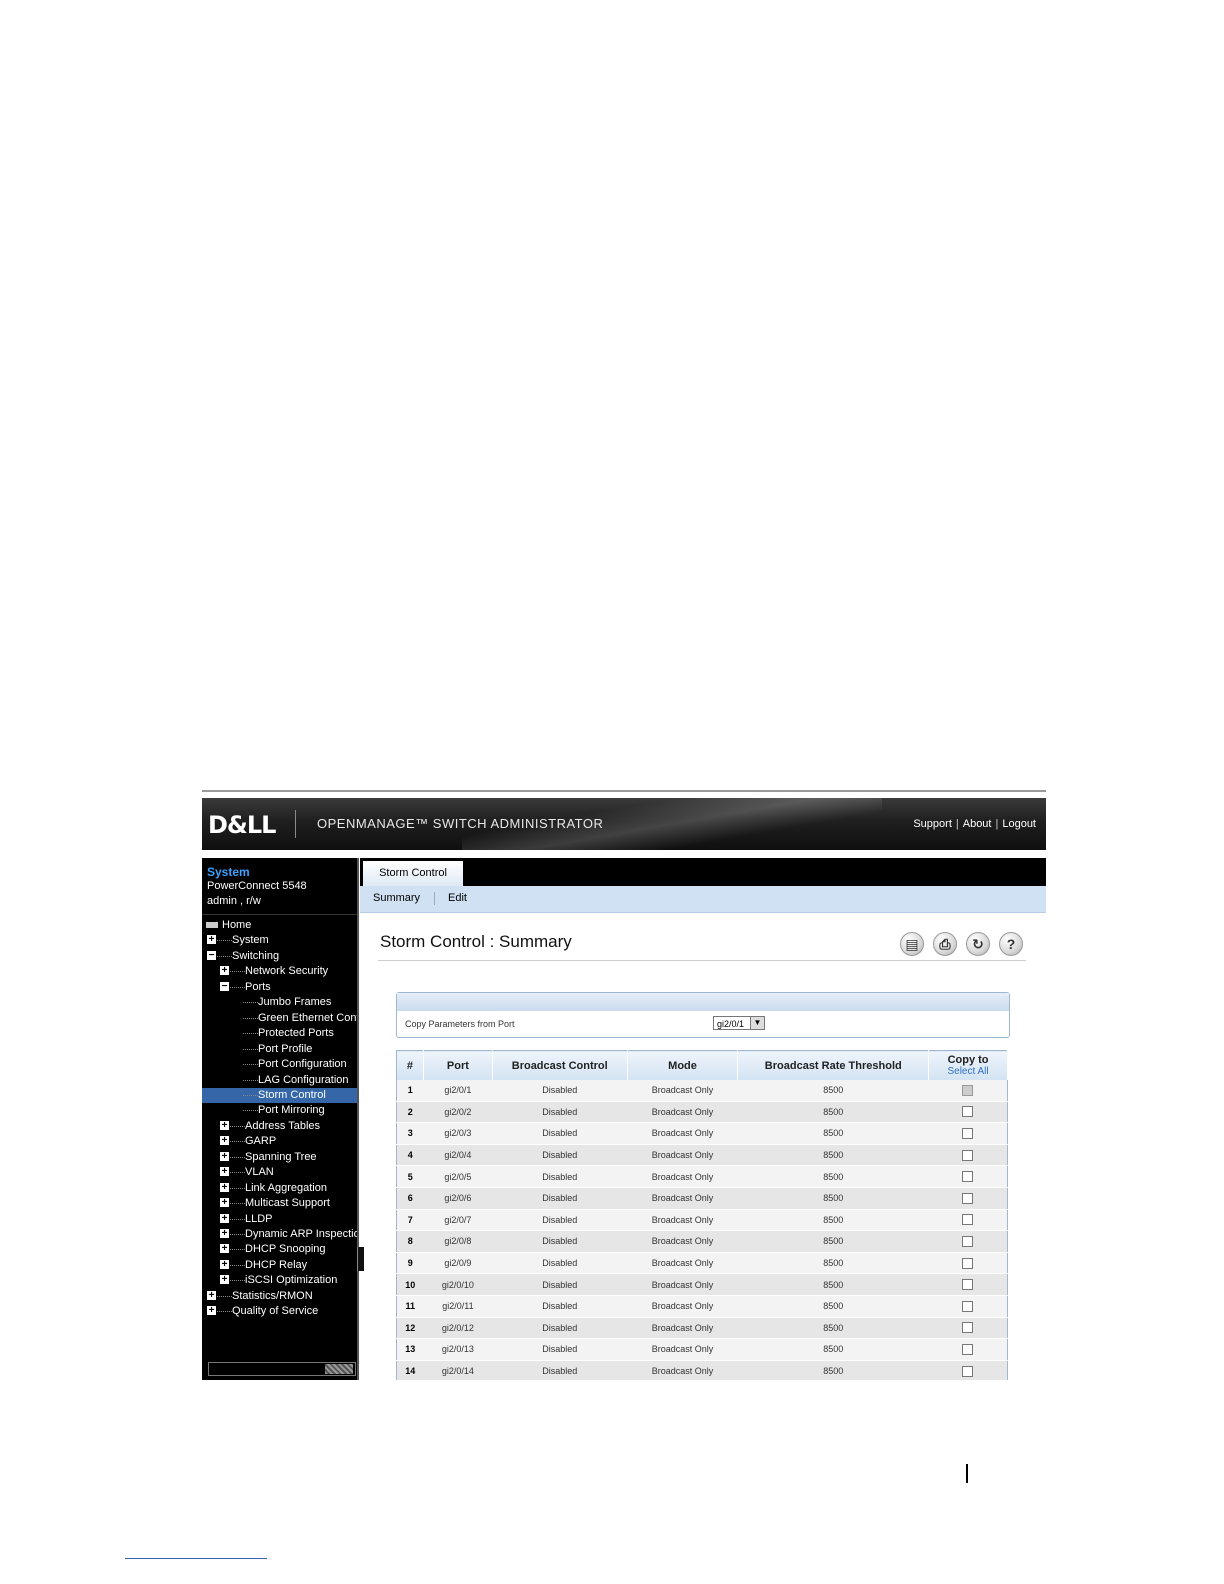 The width and height of the screenshot is (1224, 1584). Describe the element at coordinates (360, 1259) in the screenshot. I see `sidebar-resize-handle` at that location.